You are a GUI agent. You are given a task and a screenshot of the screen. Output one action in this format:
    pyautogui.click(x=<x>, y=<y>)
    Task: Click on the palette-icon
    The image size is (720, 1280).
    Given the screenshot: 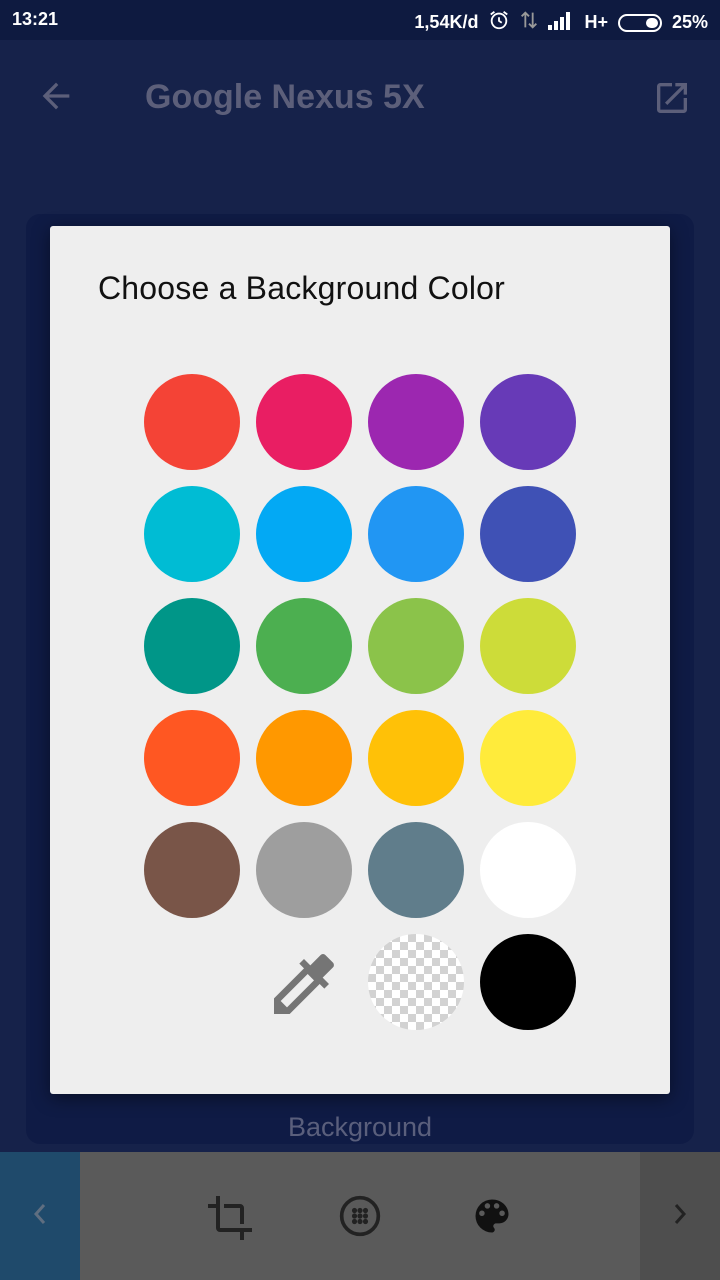 What is the action you would take?
    pyautogui.click(x=492, y=1216)
    